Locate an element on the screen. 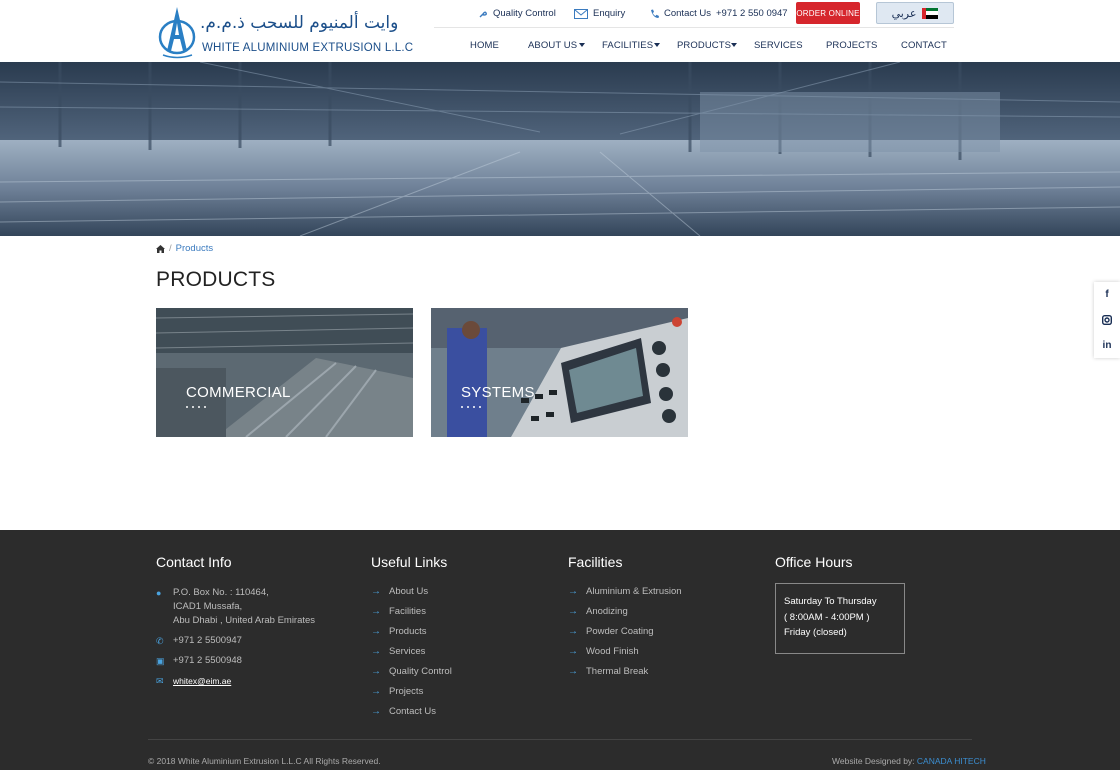 The image size is (1120, 770). commercial-image is located at coordinates (284, 372).